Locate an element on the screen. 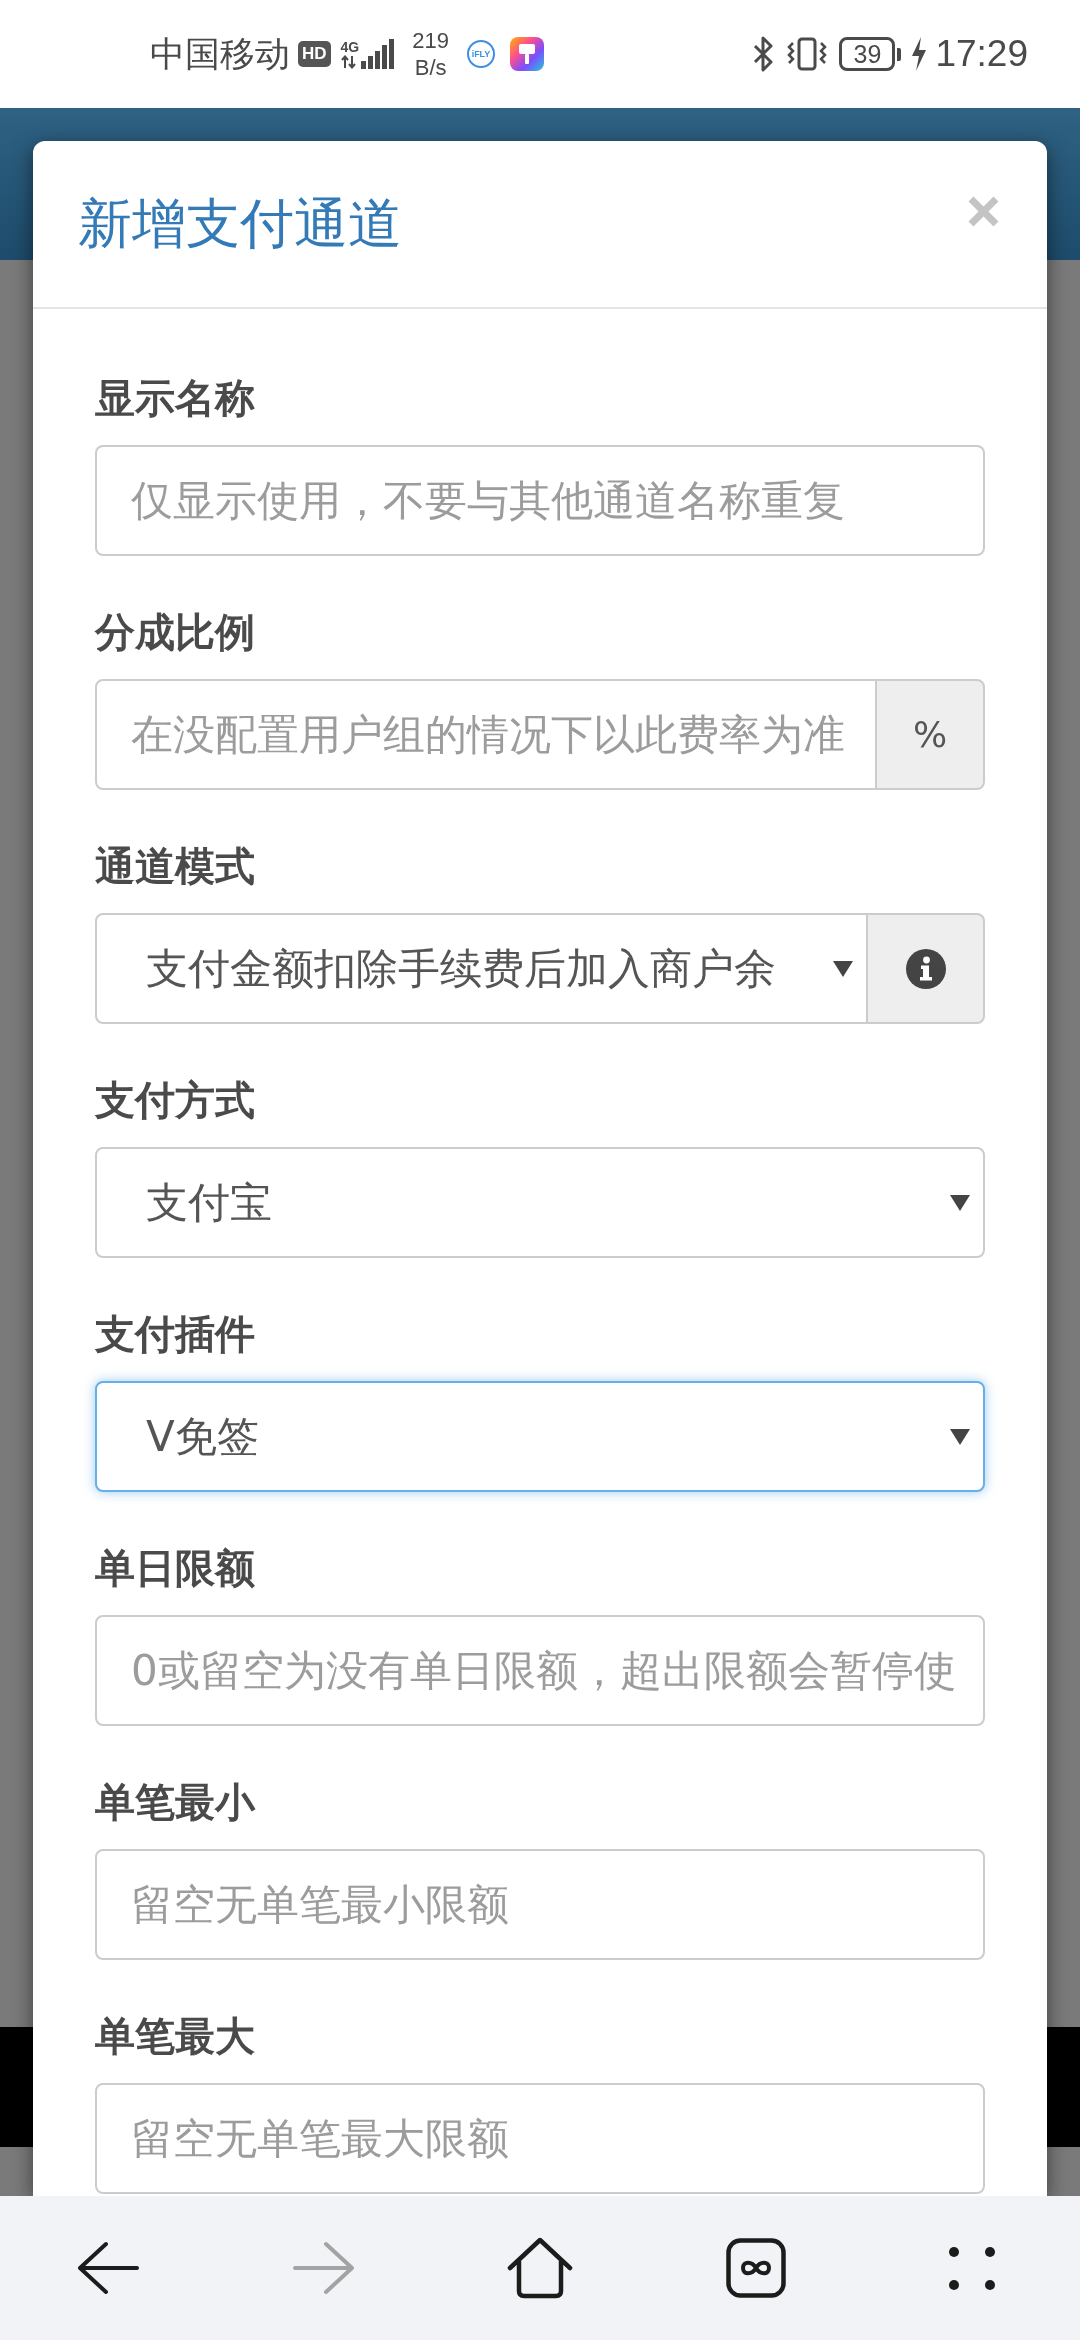 The width and height of the screenshot is (1080, 2340). field-label: 单笔最大 is located at coordinates (175, 2036).